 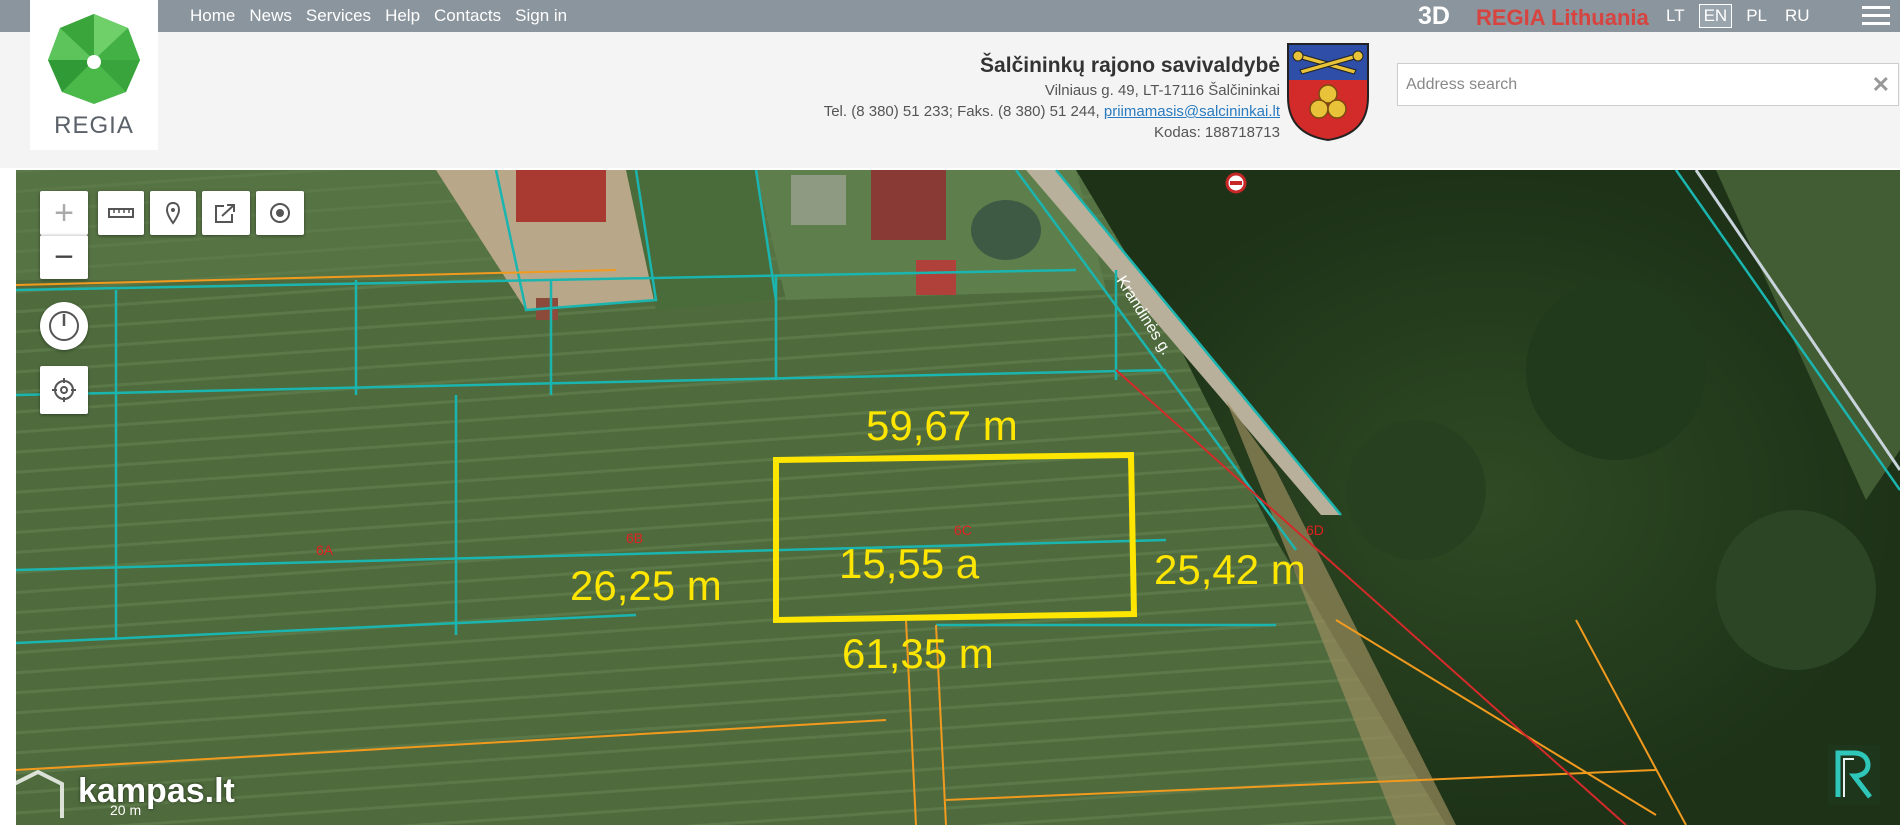 What do you see at coordinates (212, 16) in the screenshot?
I see `nav-home: Home` at bounding box center [212, 16].